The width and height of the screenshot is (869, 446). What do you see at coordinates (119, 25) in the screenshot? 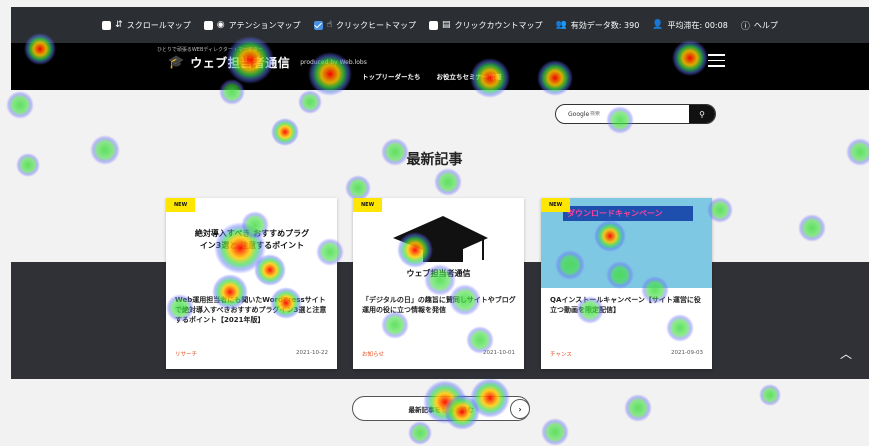
I see `scroll-map-icon: ⇵` at bounding box center [119, 25].